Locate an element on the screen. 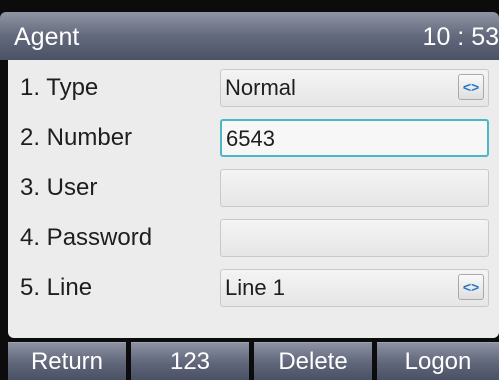 Image resolution: width=499 pixels, height=380 pixels. line-selector: Line 1 <> is located at coordinates (354, 288).